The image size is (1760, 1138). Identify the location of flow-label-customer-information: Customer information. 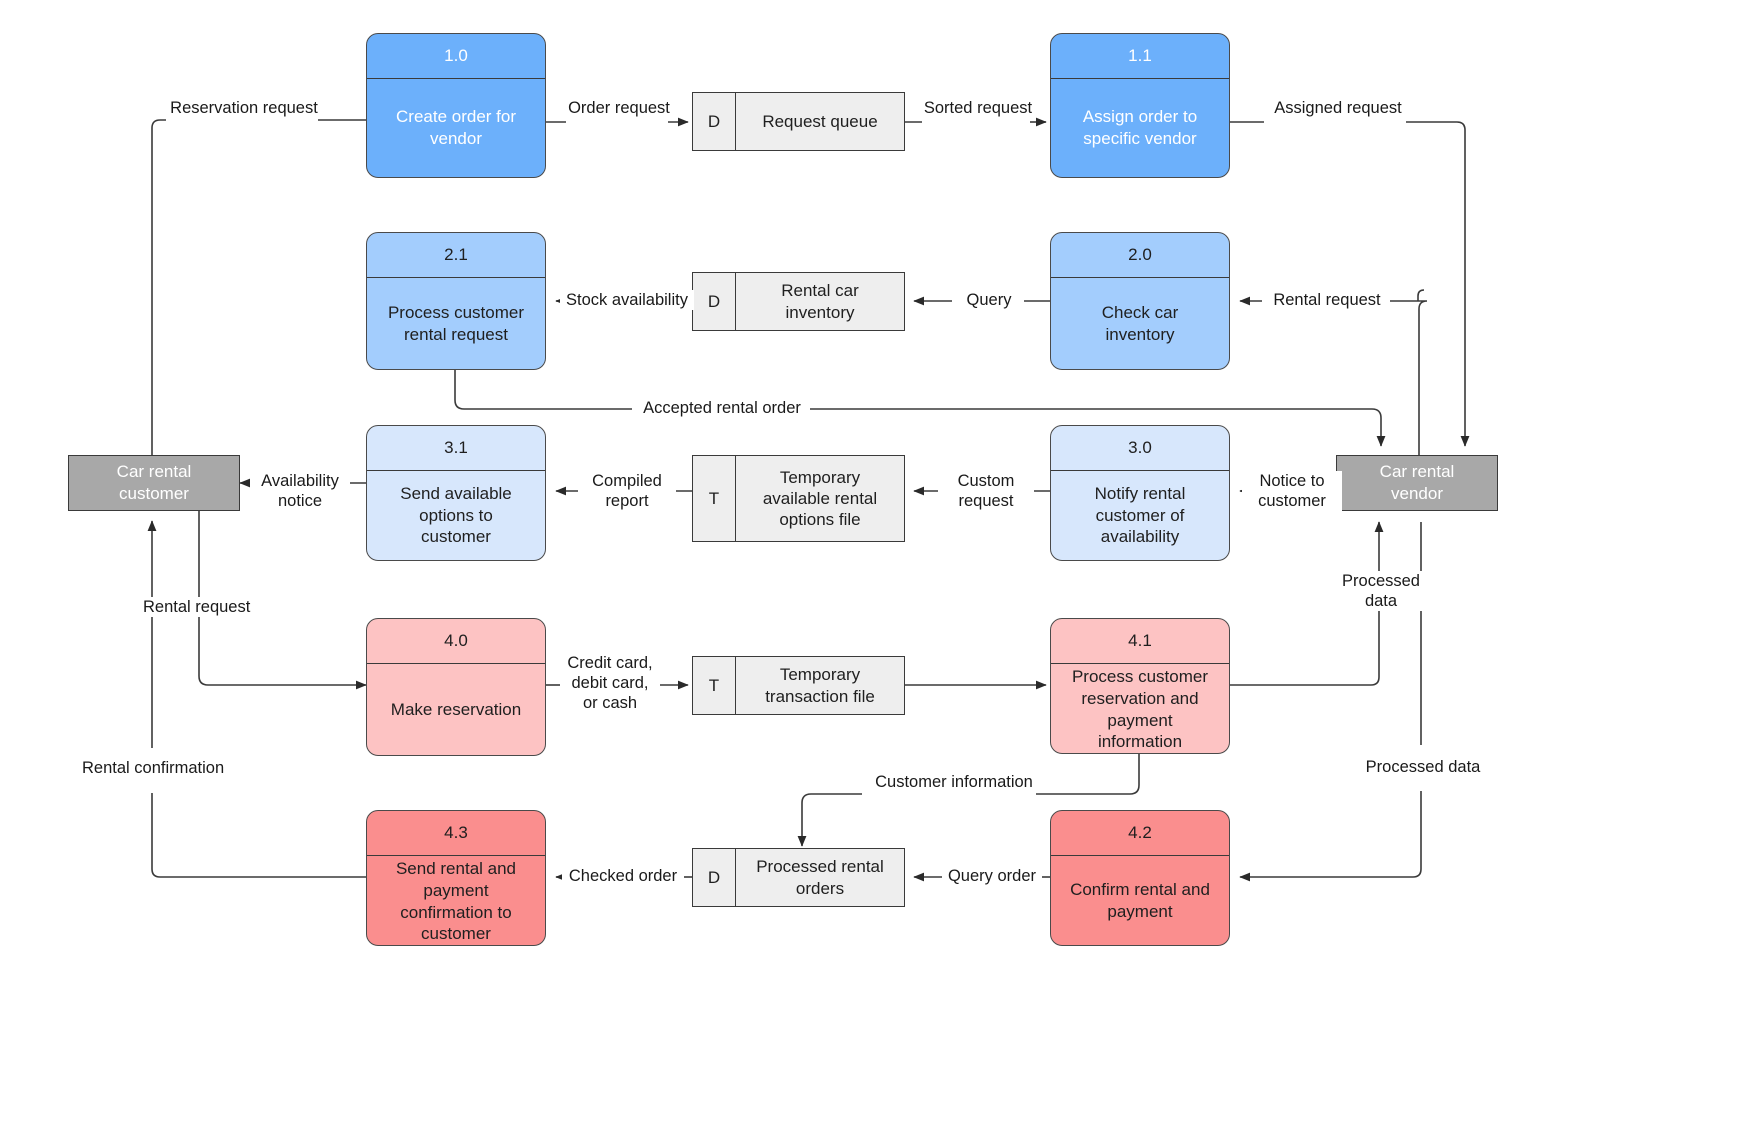
(954, 782).